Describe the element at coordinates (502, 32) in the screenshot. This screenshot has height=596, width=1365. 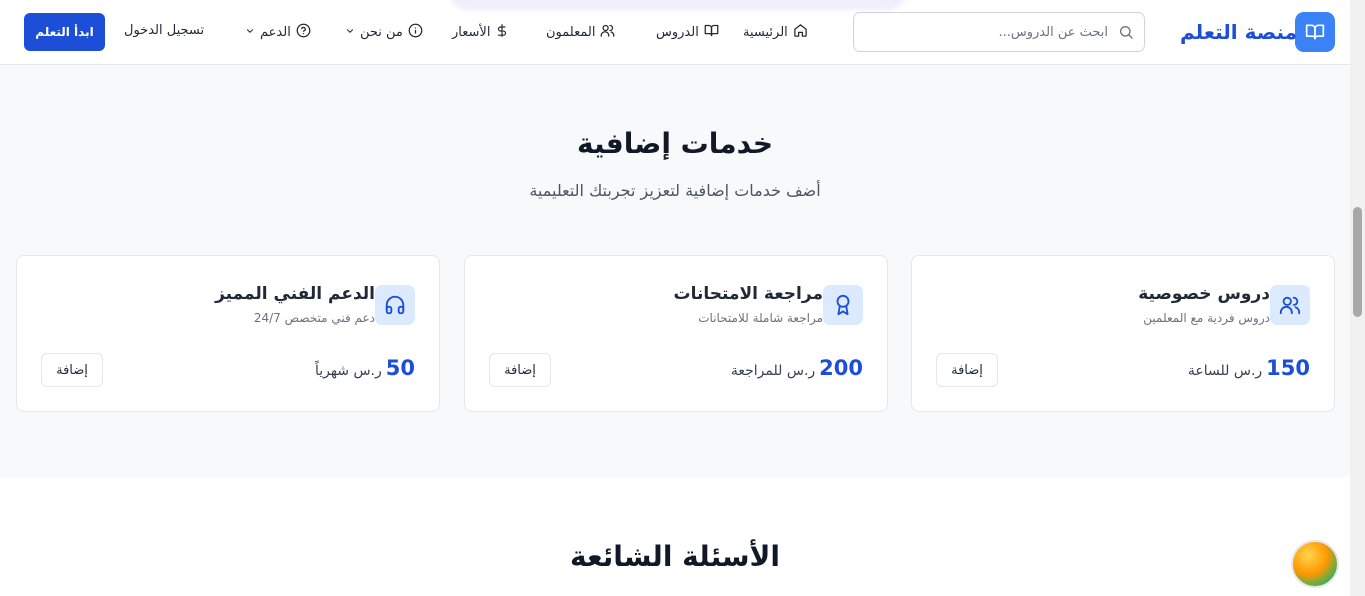
I see `dollar-icon` at that location.